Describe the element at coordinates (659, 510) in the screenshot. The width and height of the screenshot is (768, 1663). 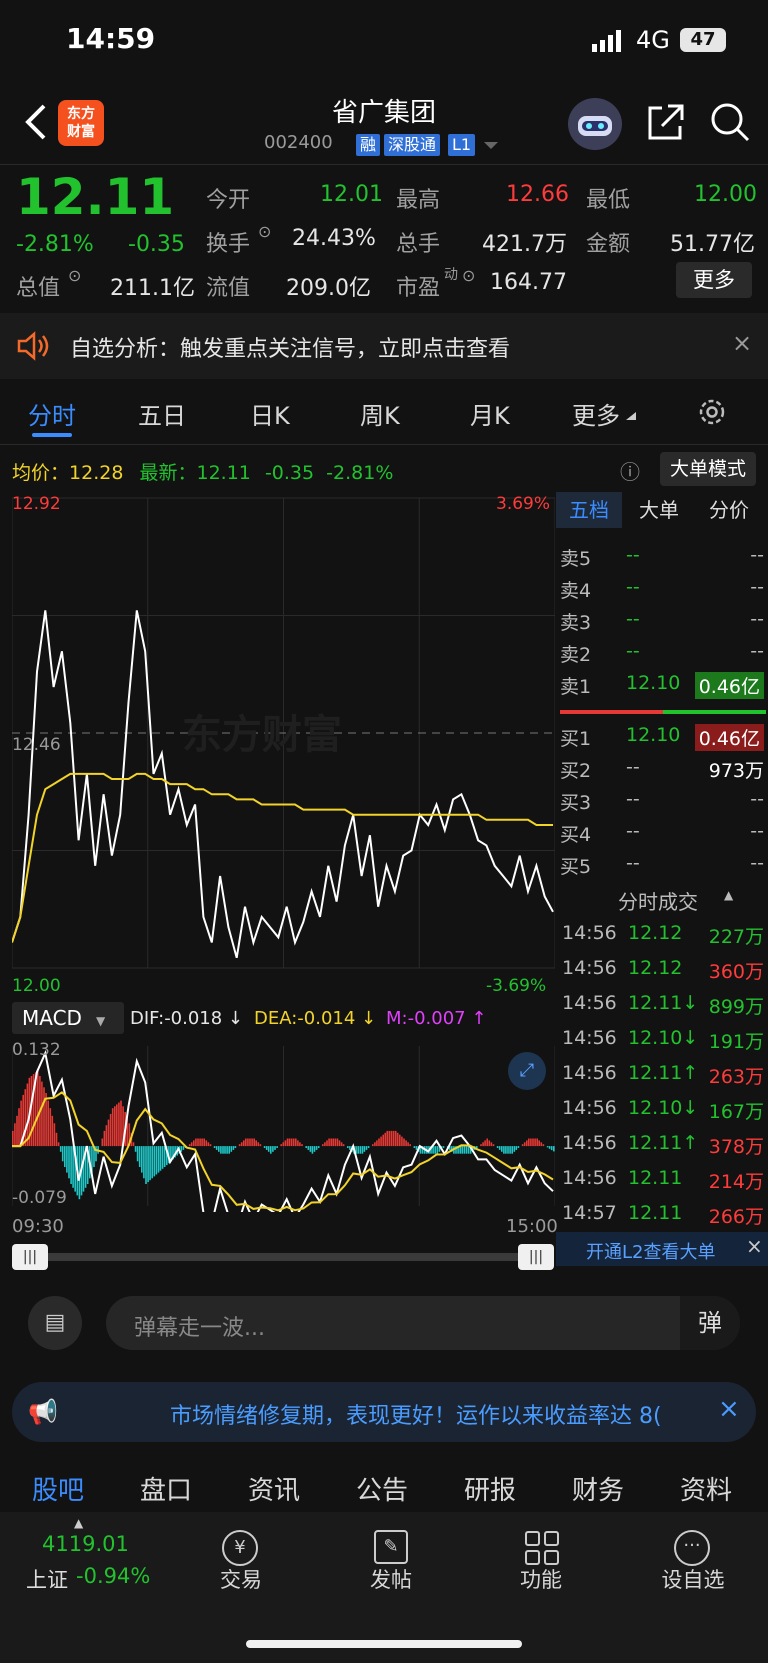
I see `tab-big-orders: 大单` at that location.